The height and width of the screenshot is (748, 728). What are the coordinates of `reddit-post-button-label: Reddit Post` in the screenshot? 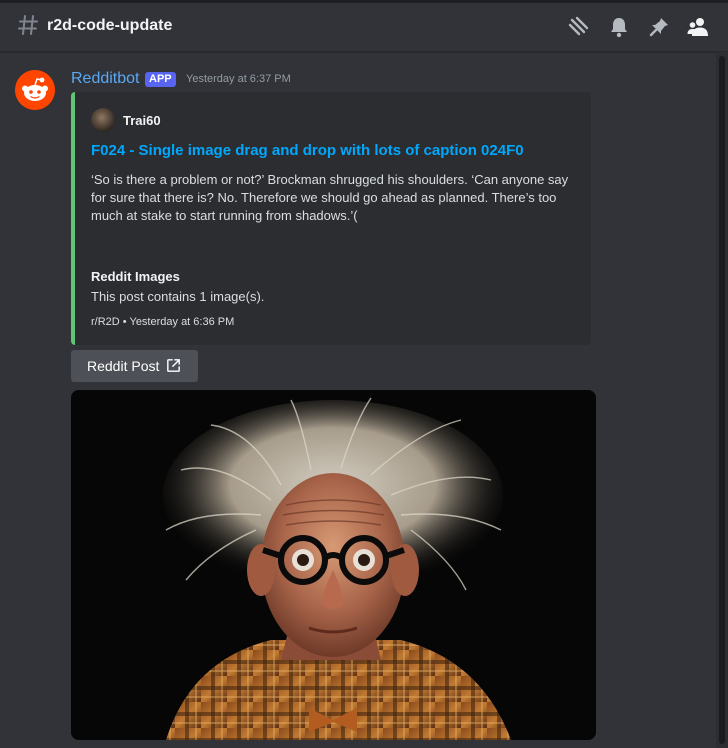 It's located at (123, 366).